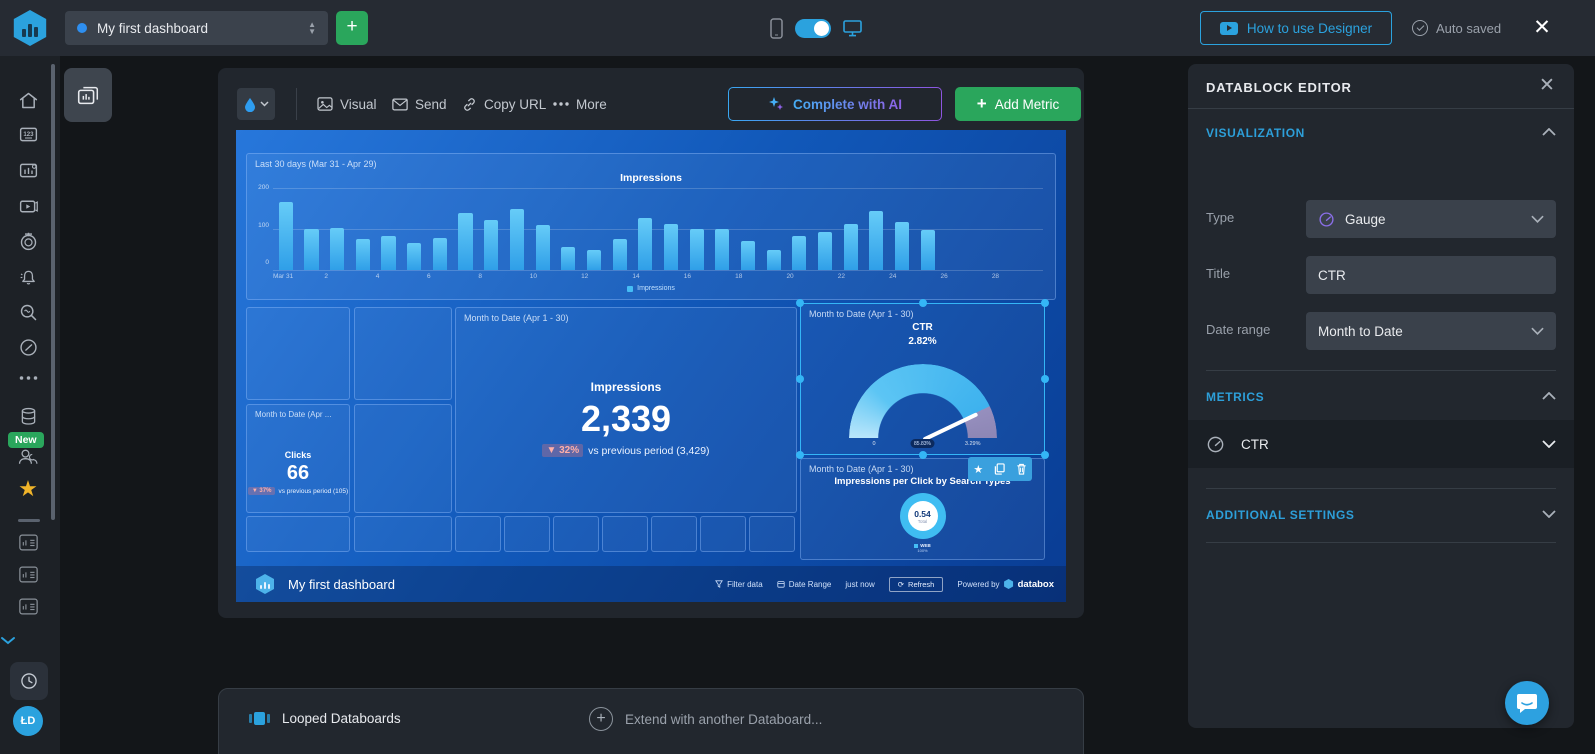 The height and width of the screenshot is (754, 1595). What do you see at coordinates (1279, 87) in the screenshot?
I see `editor-title: DATABLOCK EDITOR` at bounding box center [1279, 87].